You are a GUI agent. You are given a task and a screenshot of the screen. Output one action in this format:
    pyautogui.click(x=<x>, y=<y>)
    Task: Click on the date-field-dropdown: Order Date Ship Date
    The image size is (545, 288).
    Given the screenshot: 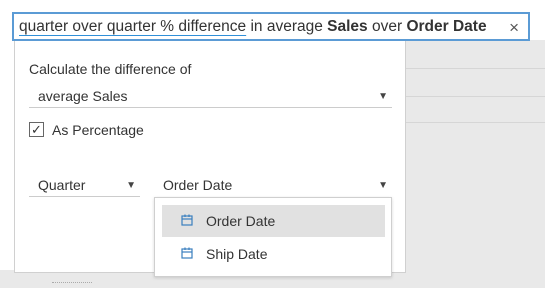 What is the action you would take?
    pyautogui.click(x=273, y=237)
    